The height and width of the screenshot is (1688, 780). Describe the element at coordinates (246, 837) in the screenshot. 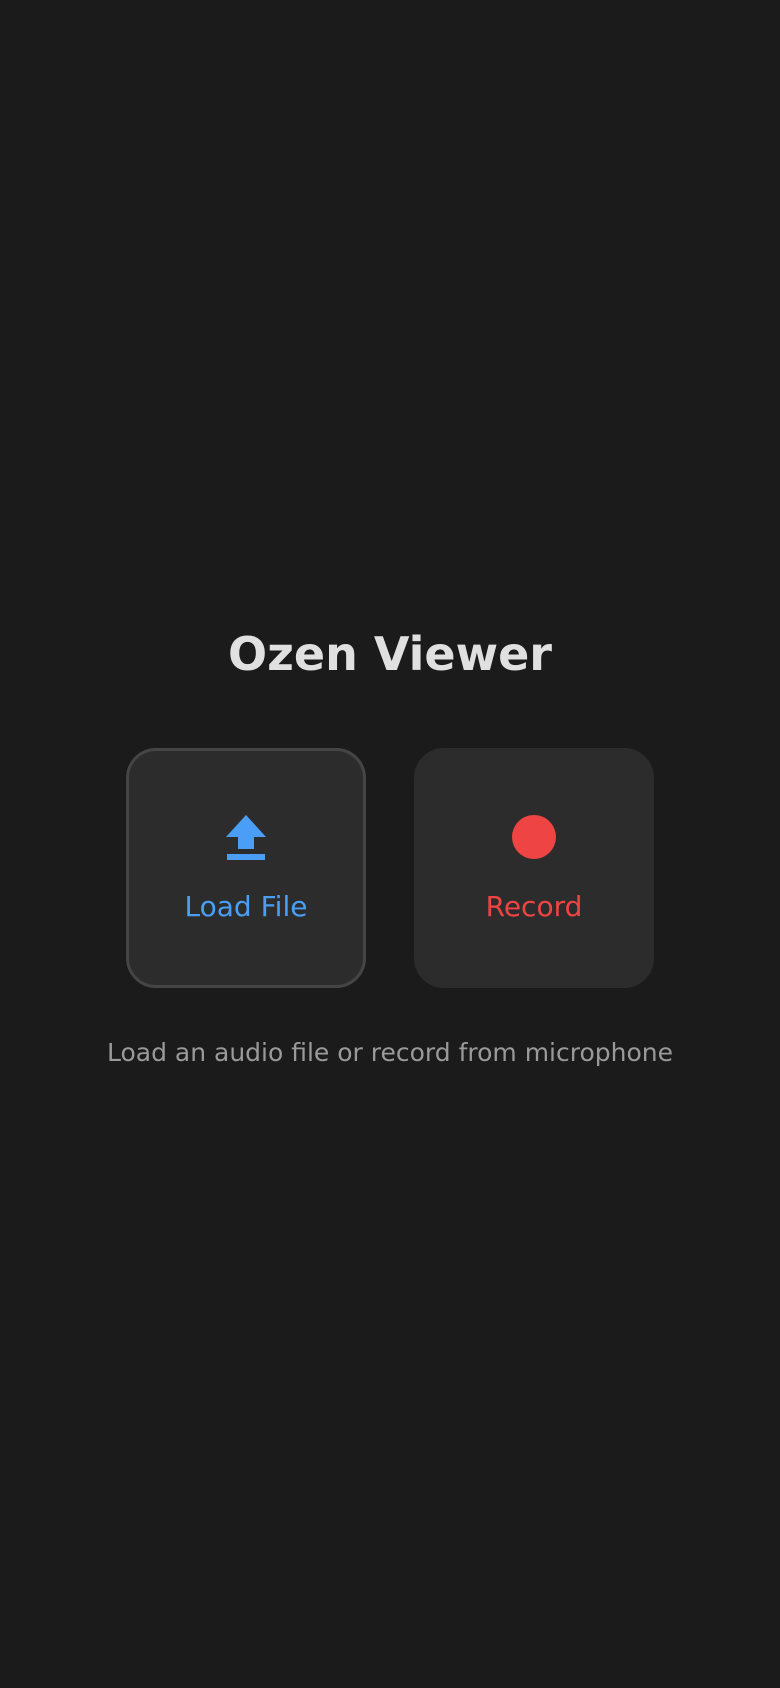

I see `upload-icon` at that location.